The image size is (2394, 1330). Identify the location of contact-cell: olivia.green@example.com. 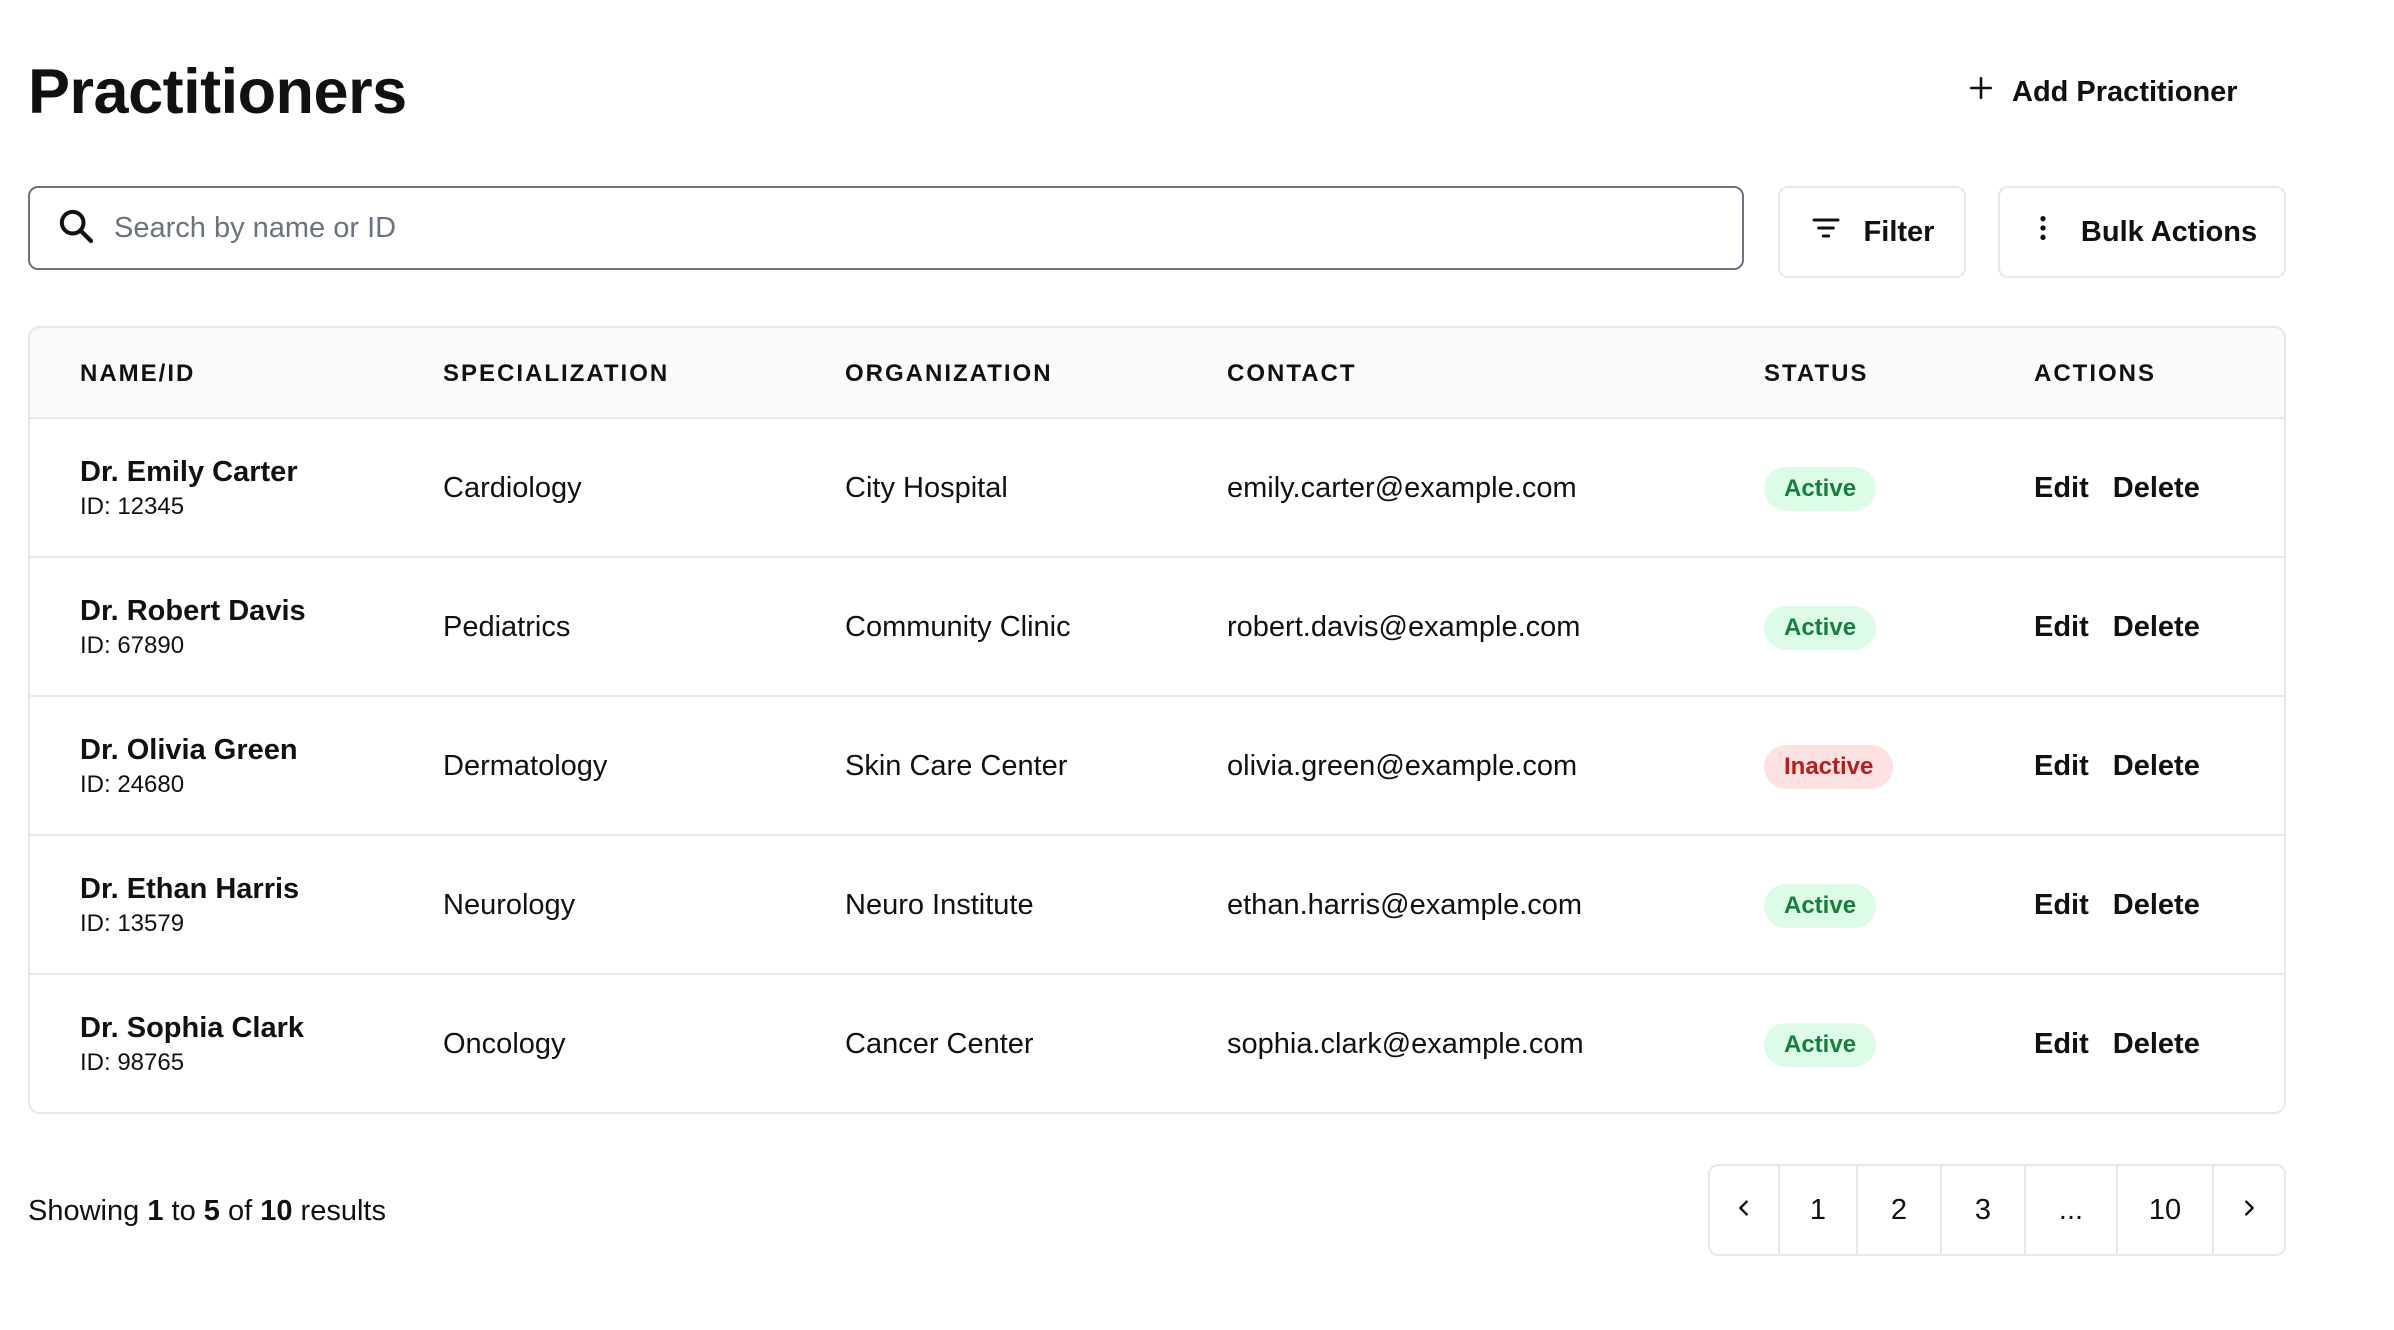
(1402, 766).